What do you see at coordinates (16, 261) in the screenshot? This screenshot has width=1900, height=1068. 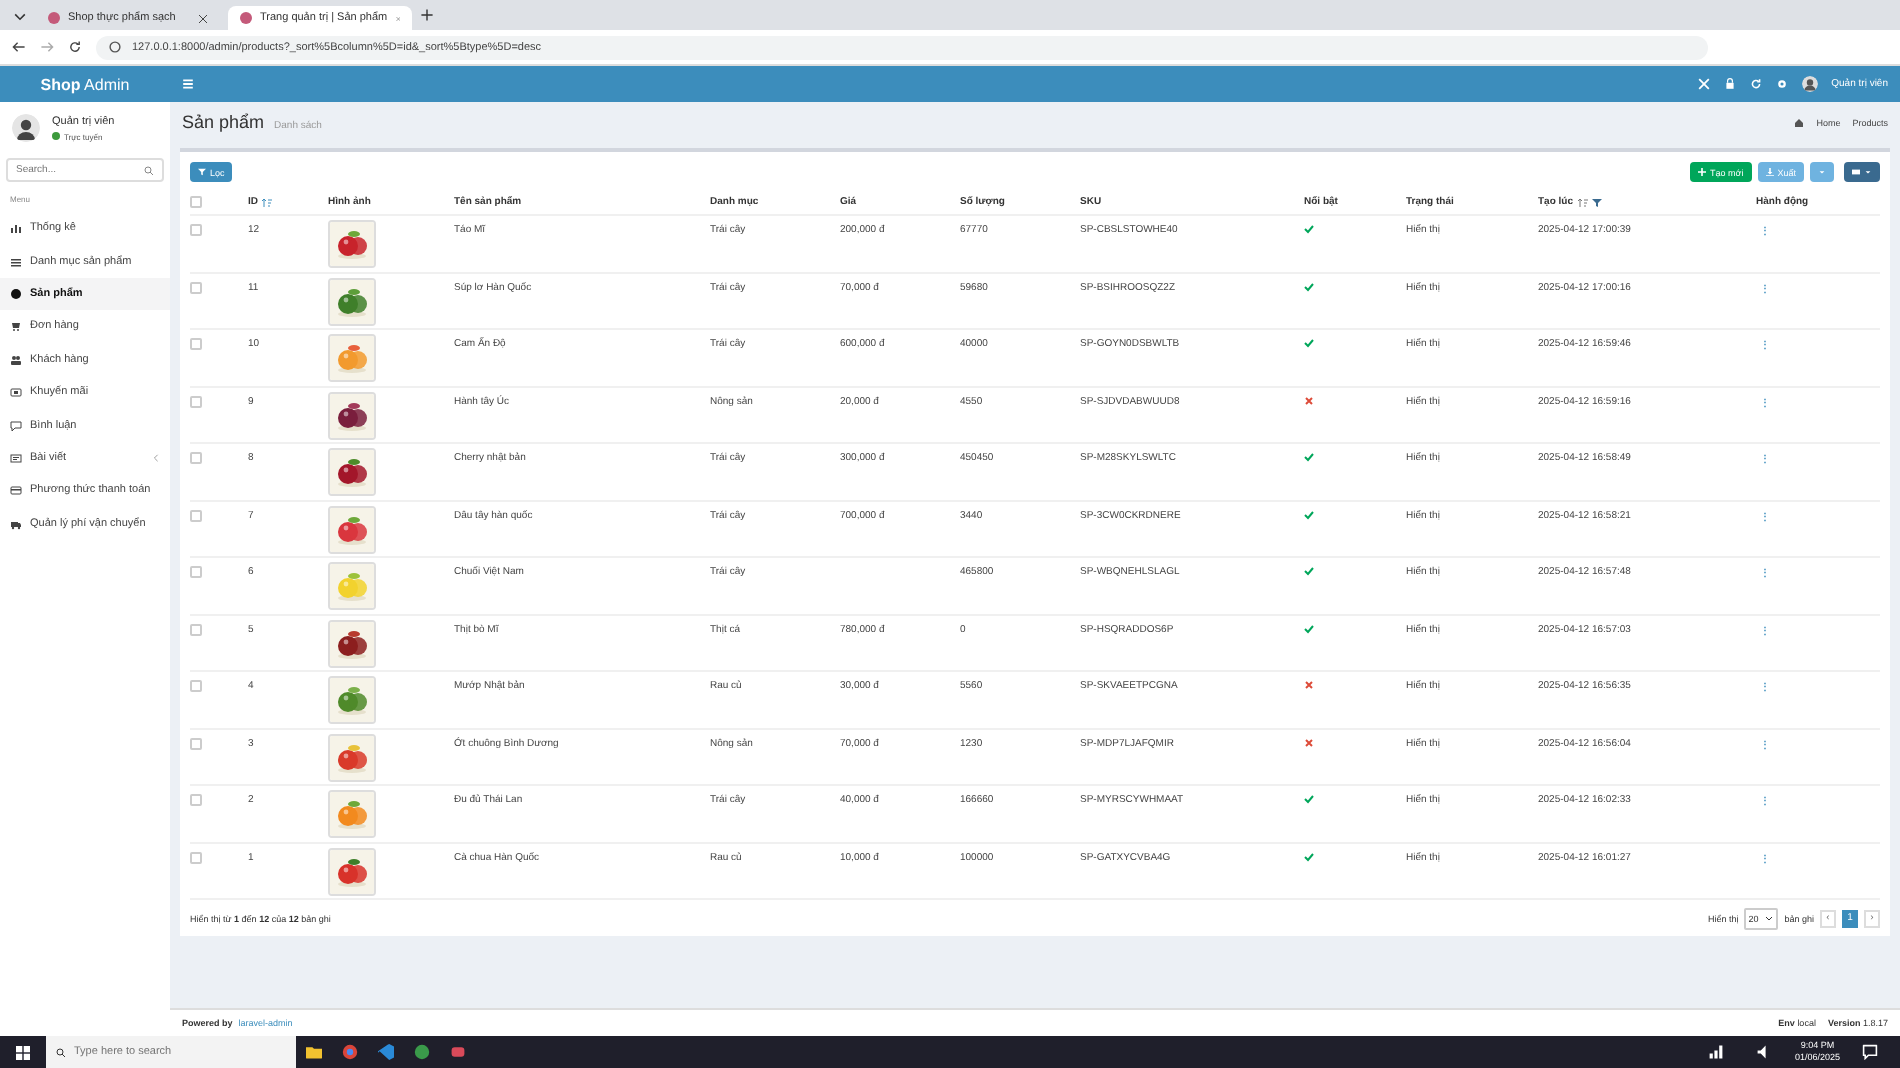 I see `list-icon` at bounding box center [16, 261].